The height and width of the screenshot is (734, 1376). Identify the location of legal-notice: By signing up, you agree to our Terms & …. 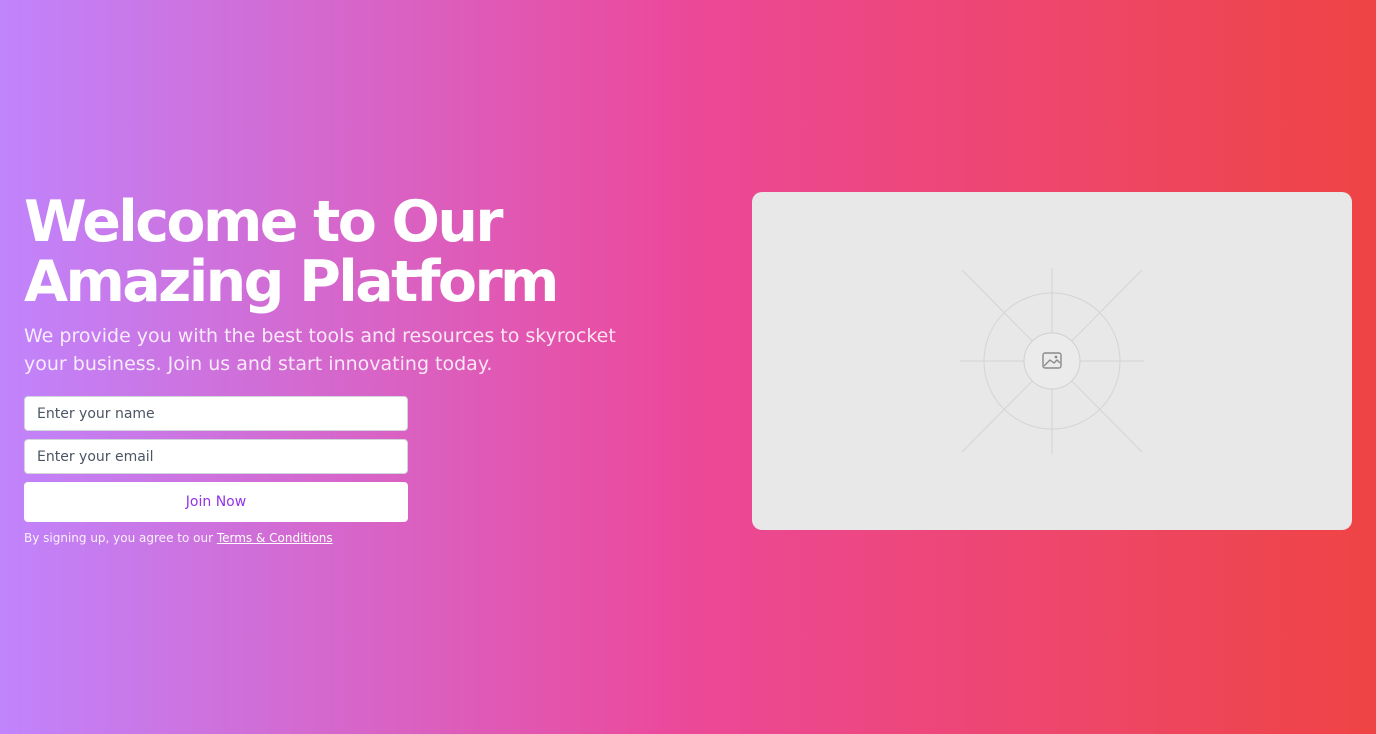
(216, 538).